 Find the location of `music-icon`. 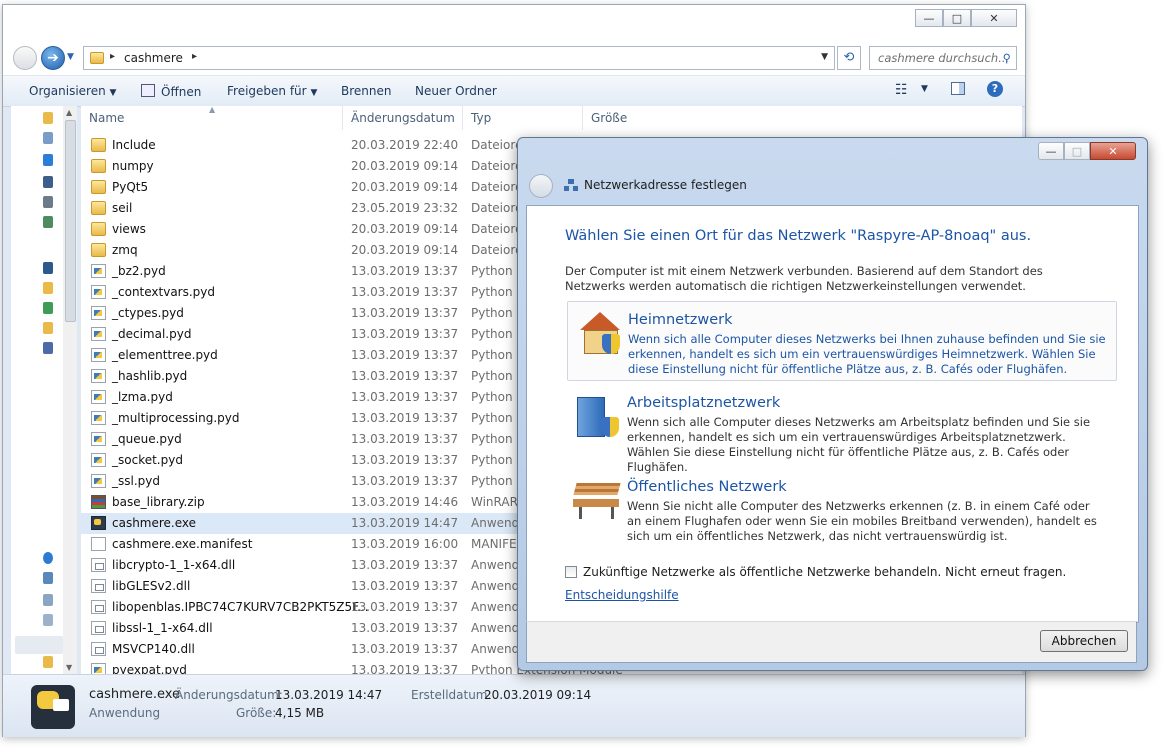

music-icon is located at coordinates (48, 308).